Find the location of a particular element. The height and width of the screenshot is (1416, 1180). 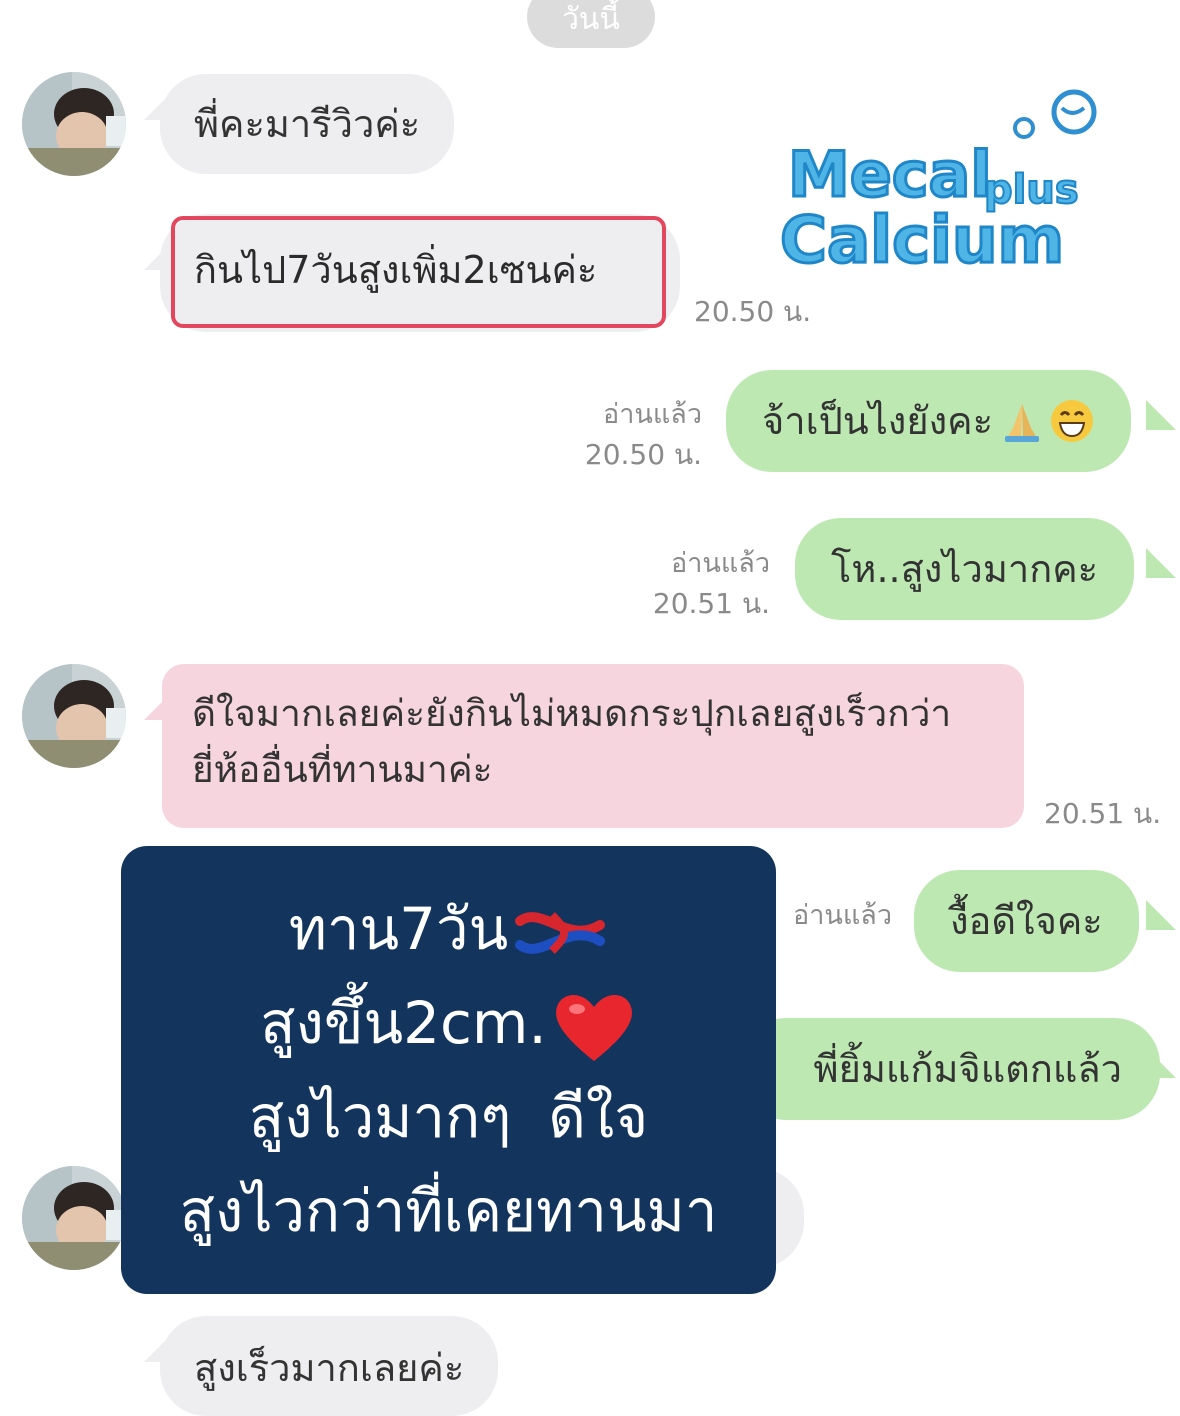

message-bubble-incoming: พี่คะมารีวิวค่ะ is located at coordinates (307, 124).